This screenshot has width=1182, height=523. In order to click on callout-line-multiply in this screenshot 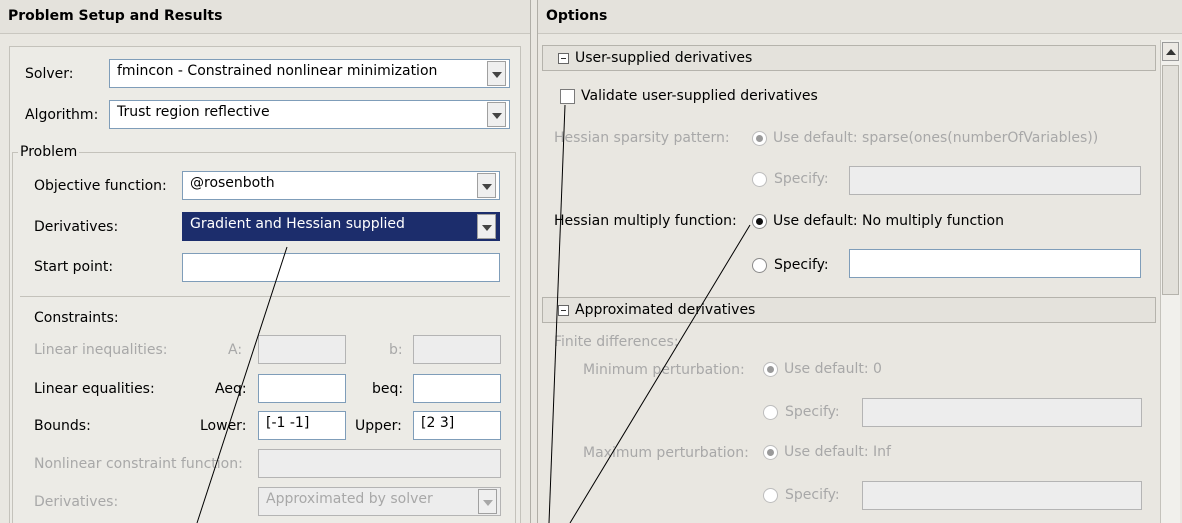, I will do `click(660, 373)`.